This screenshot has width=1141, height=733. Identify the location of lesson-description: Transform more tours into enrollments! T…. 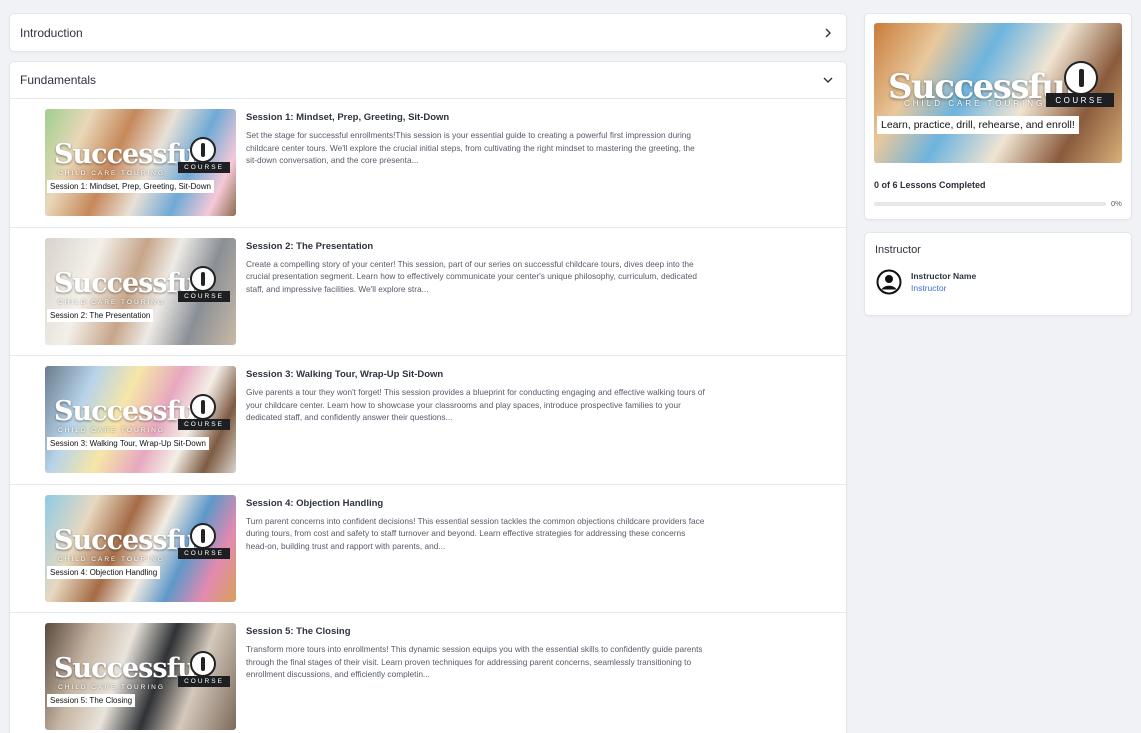
(474, 662).